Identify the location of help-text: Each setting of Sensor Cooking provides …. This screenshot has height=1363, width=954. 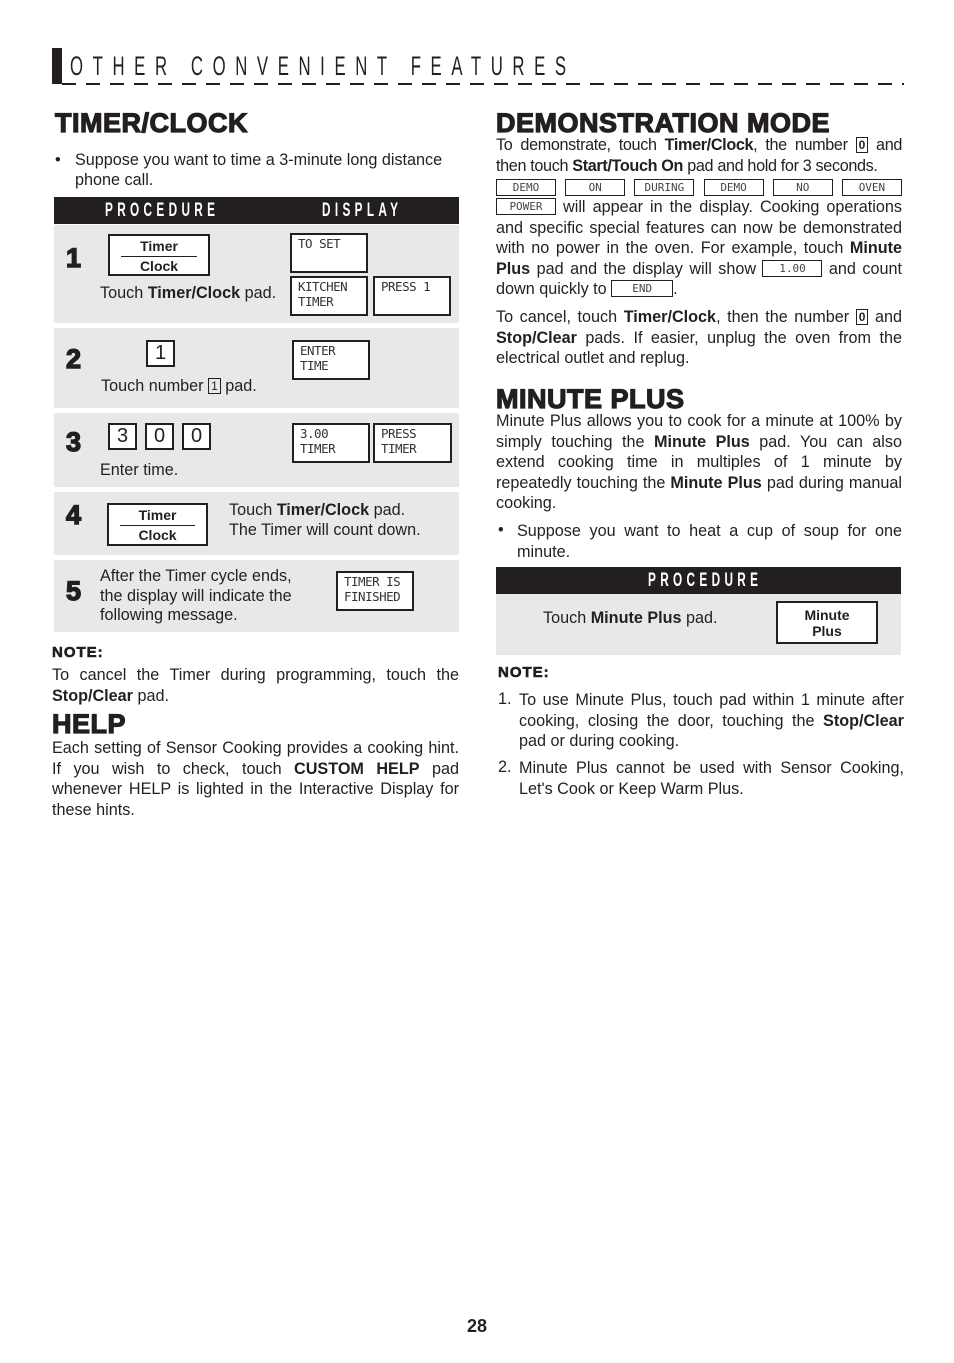
(255, 779).